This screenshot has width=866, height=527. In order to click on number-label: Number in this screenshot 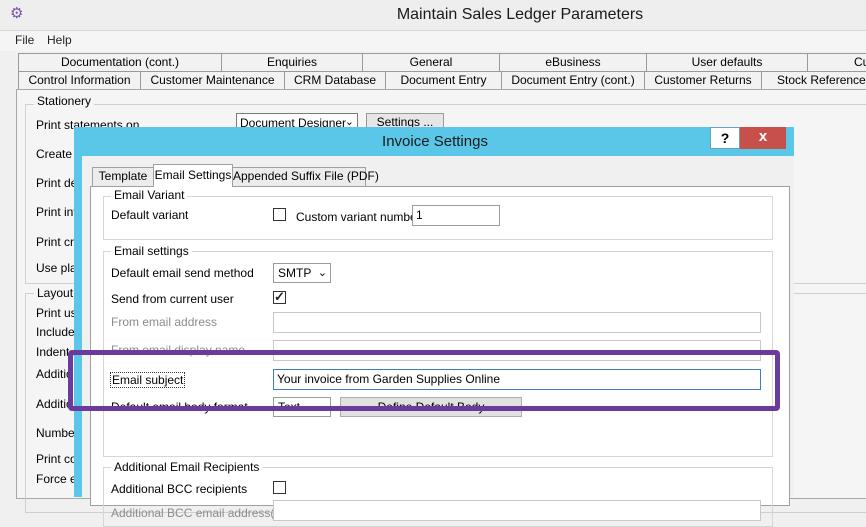, I will do `click(57, 433)`.